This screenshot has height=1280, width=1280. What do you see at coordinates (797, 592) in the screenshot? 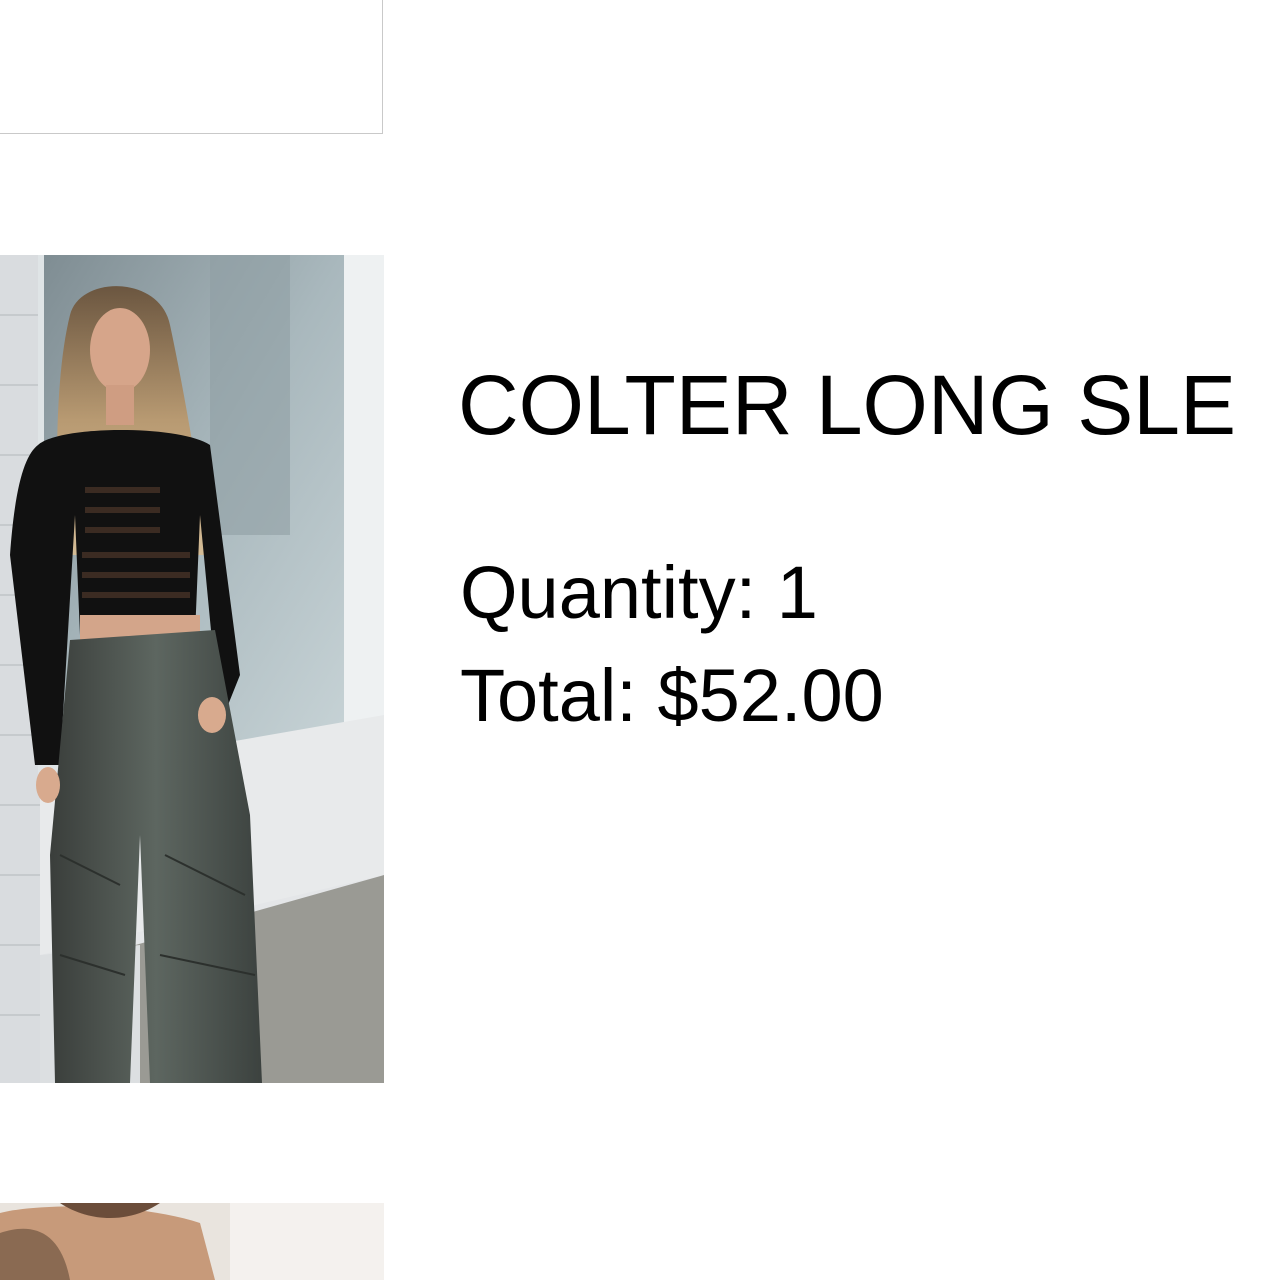
I see `quantity-value: 1` at bounding box center [797, 592].